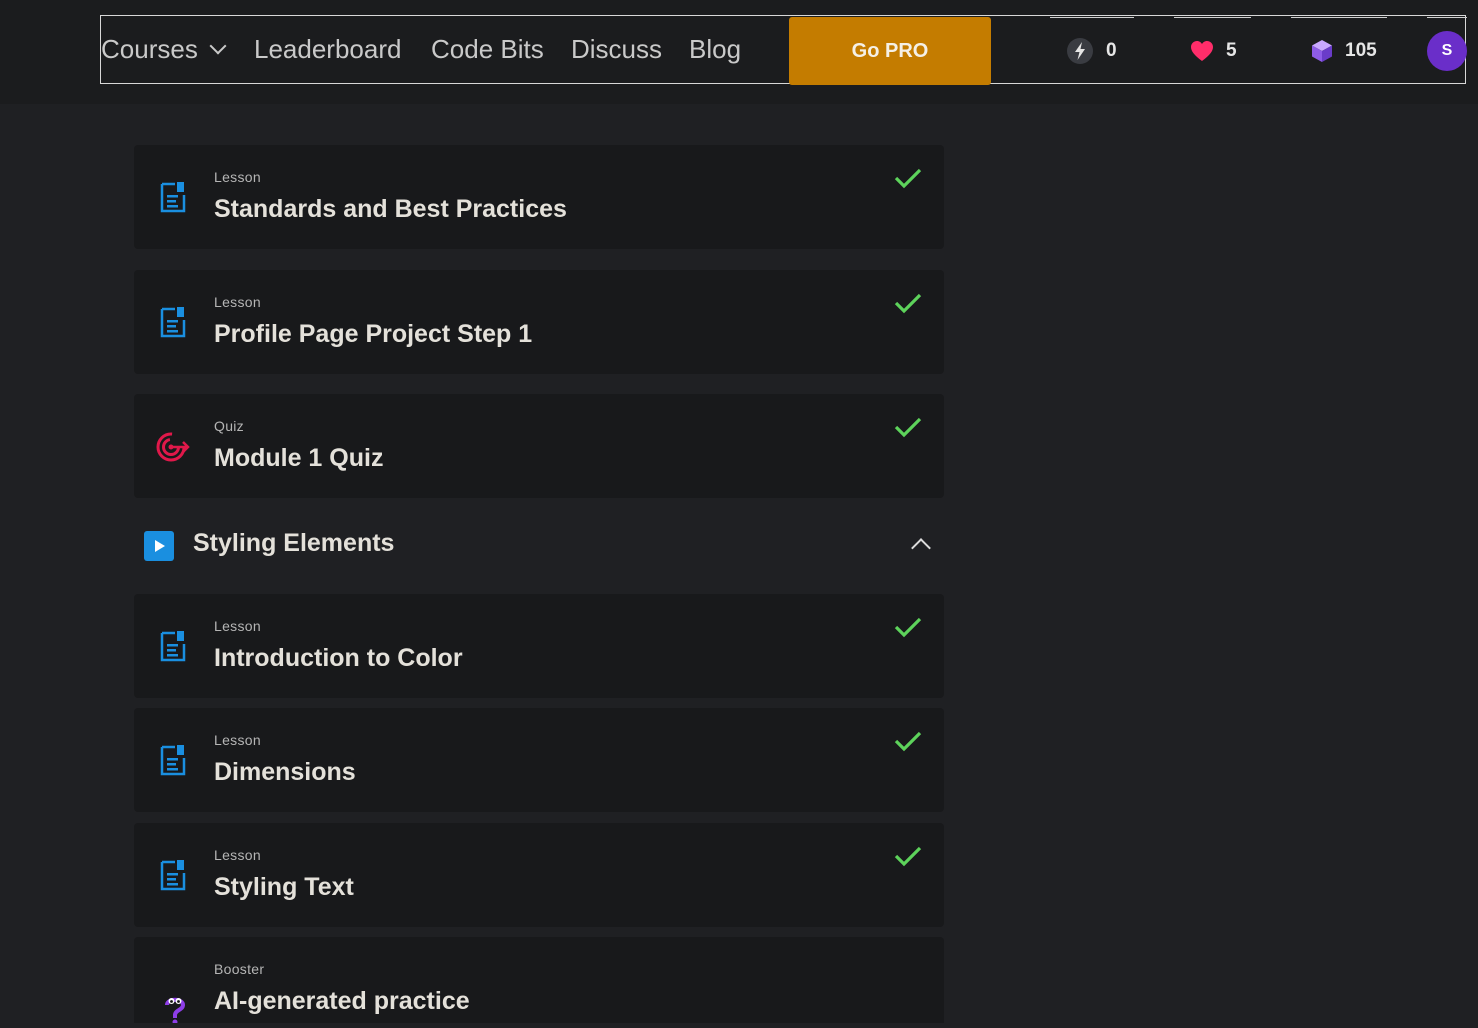 The width and height of the screenshot is (1478, 1028). Describe the element at coordinates (390, 209) in the screenshot. I see `item-title: Standards and Best Practices` at that location.